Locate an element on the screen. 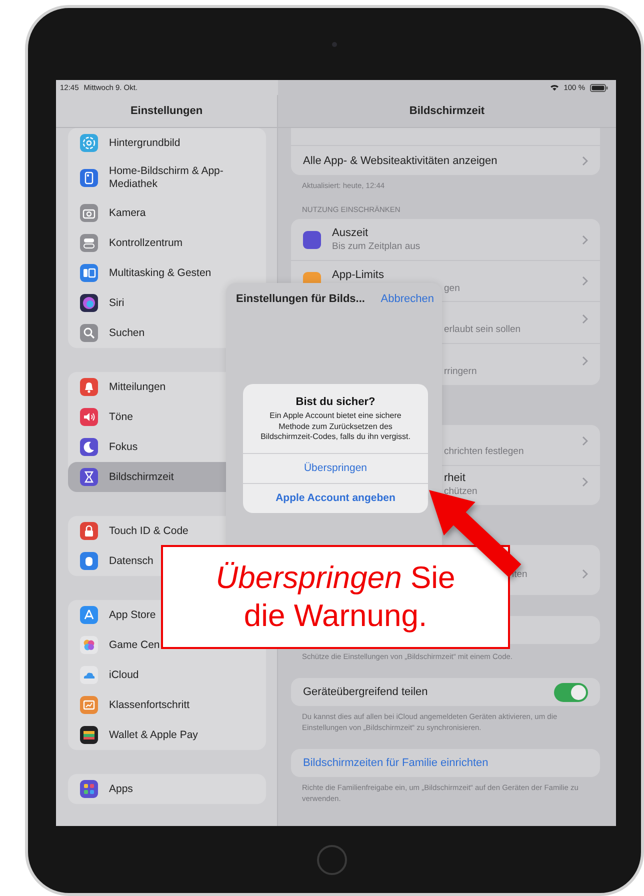 This screenshot has height=896, width=644. alert-message: Ein Apple Account bietet eine sichere Methode zum Zurücksetzen des Bildschirmzeit-Codes, falls du ihn vergisst. is located at coordinates (336, 426).